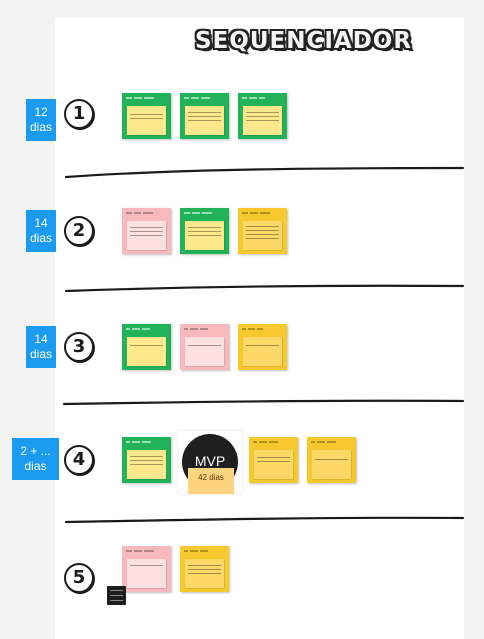 The width and height of the screenshot is (484, 639). Describe the element at coordinates (116, 595) in the screenshot. I see `comment-tag` at that location.